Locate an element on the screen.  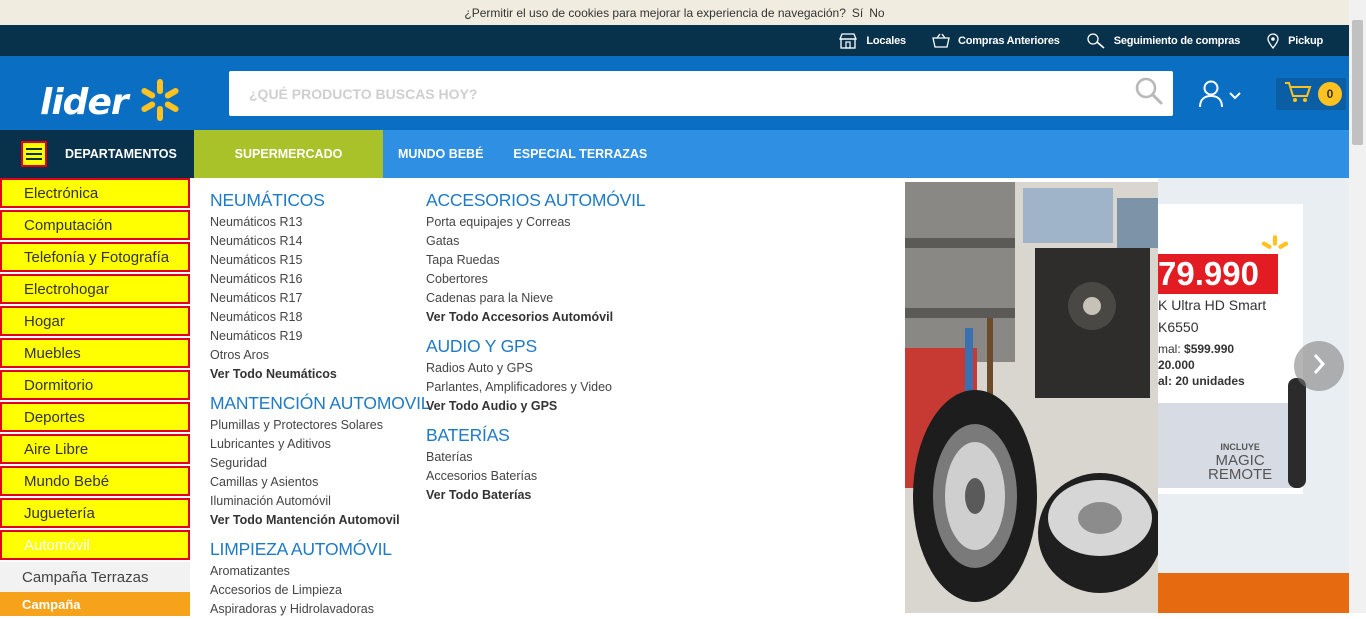
promo-normal-price: mal: $599.990 is located at coordinates (1196, 349).